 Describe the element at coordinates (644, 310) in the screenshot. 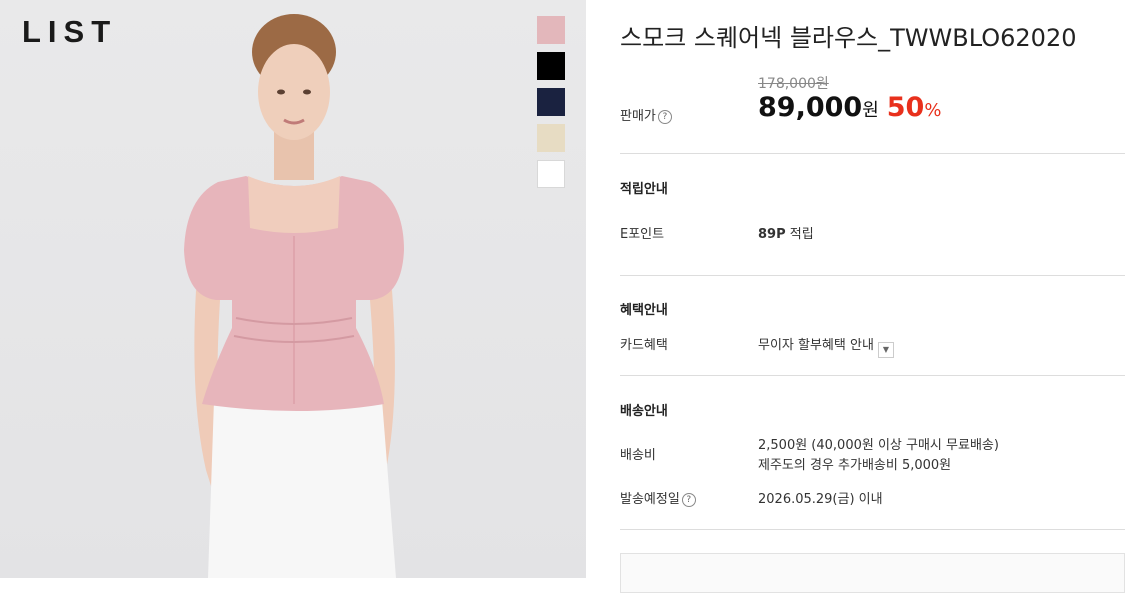

I see `benefits-heading: 혜택안내` at that location.